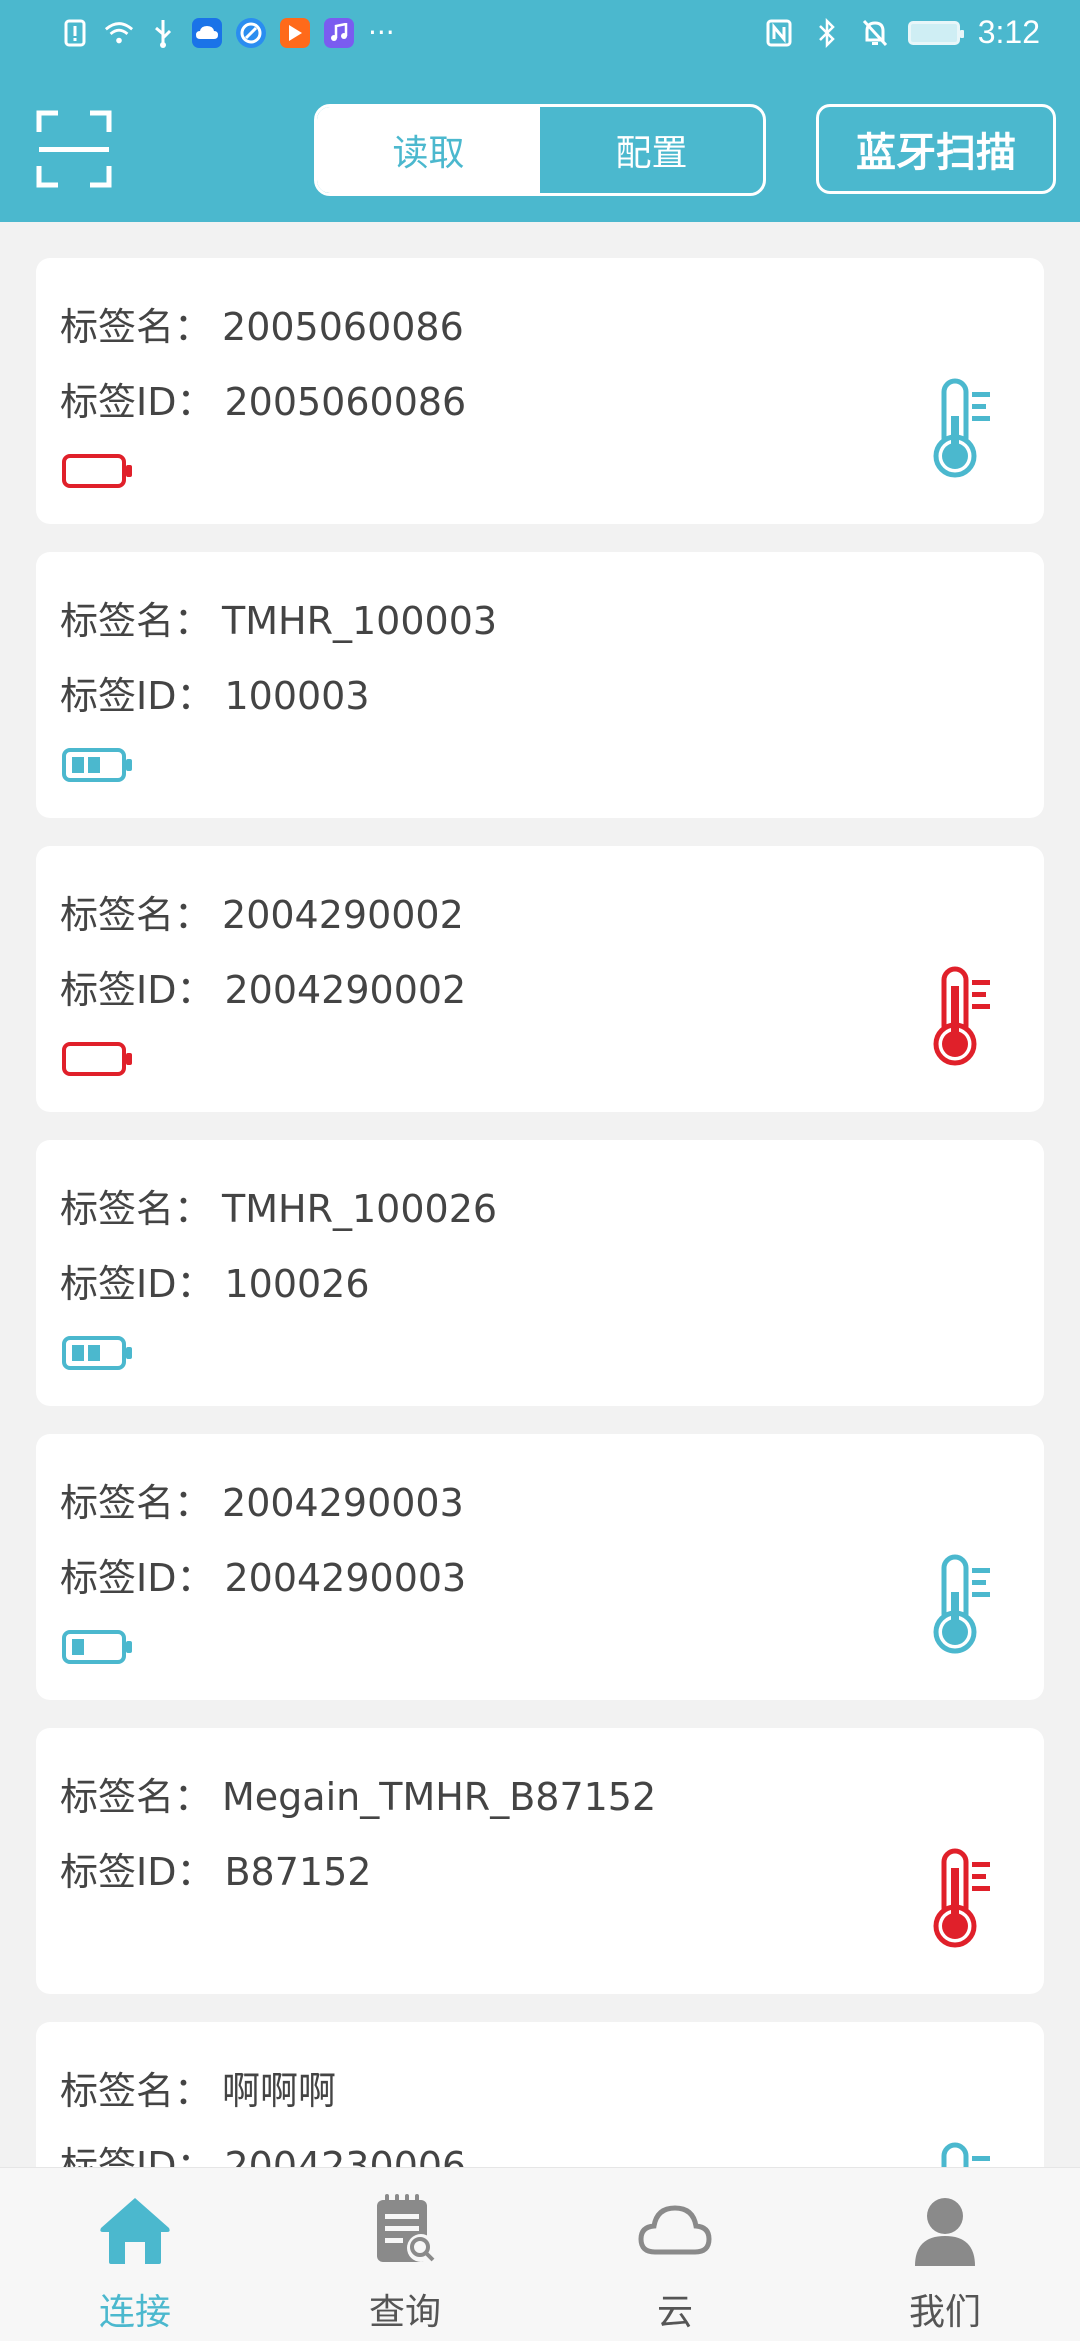 This screenshot has width=1080, height=2341. I want to click on status-icons-left: ···, so click(227, 32).